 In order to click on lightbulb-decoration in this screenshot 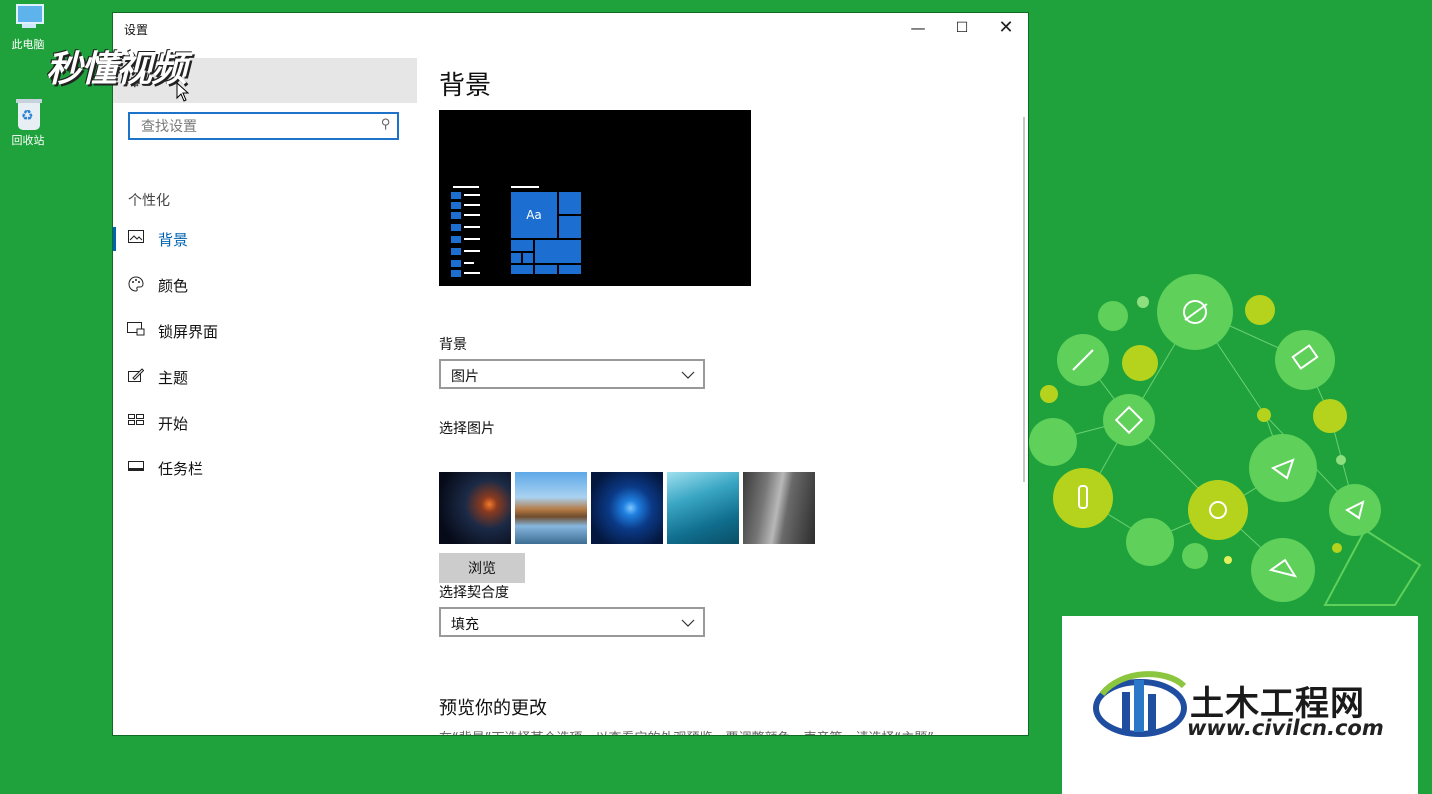, I will do `click(1225, 440)`.